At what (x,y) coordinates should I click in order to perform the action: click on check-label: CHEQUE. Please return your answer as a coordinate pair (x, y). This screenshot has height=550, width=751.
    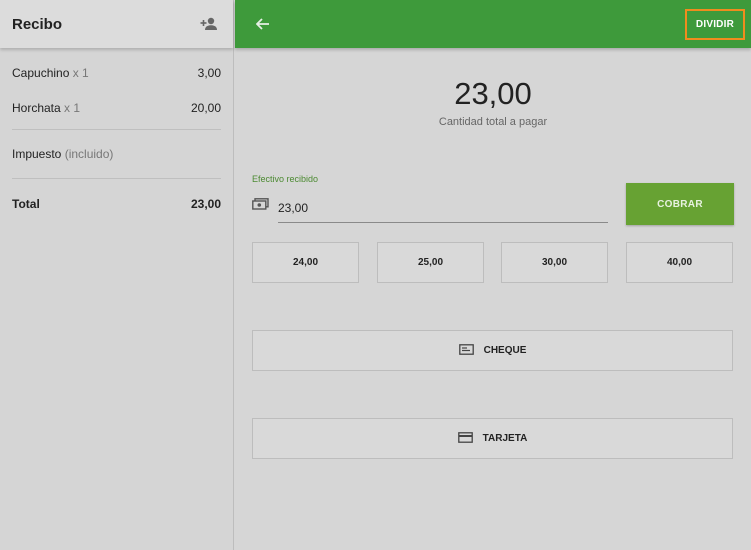
    Looking at the image, I should click on (505, 350).